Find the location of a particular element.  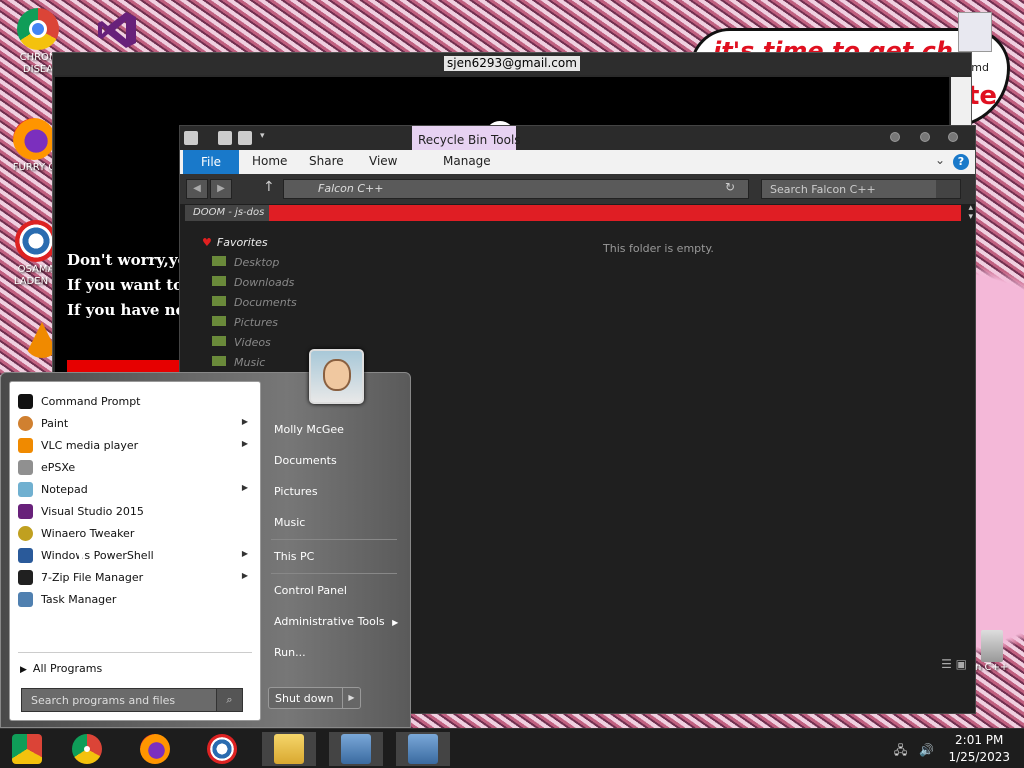

admin-tools-label: Administrative Tools is located at coordinates (329, 621).